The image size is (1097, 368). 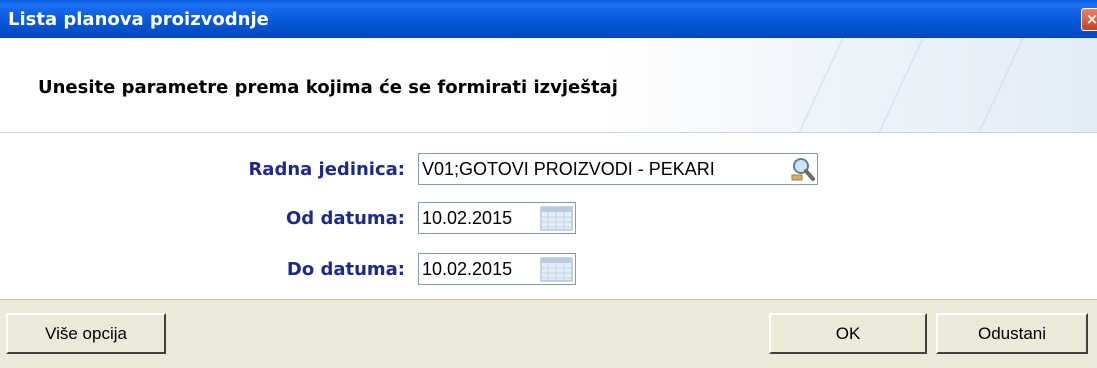 I want to click on close-icon: ×, so click(x=1089, y=19).